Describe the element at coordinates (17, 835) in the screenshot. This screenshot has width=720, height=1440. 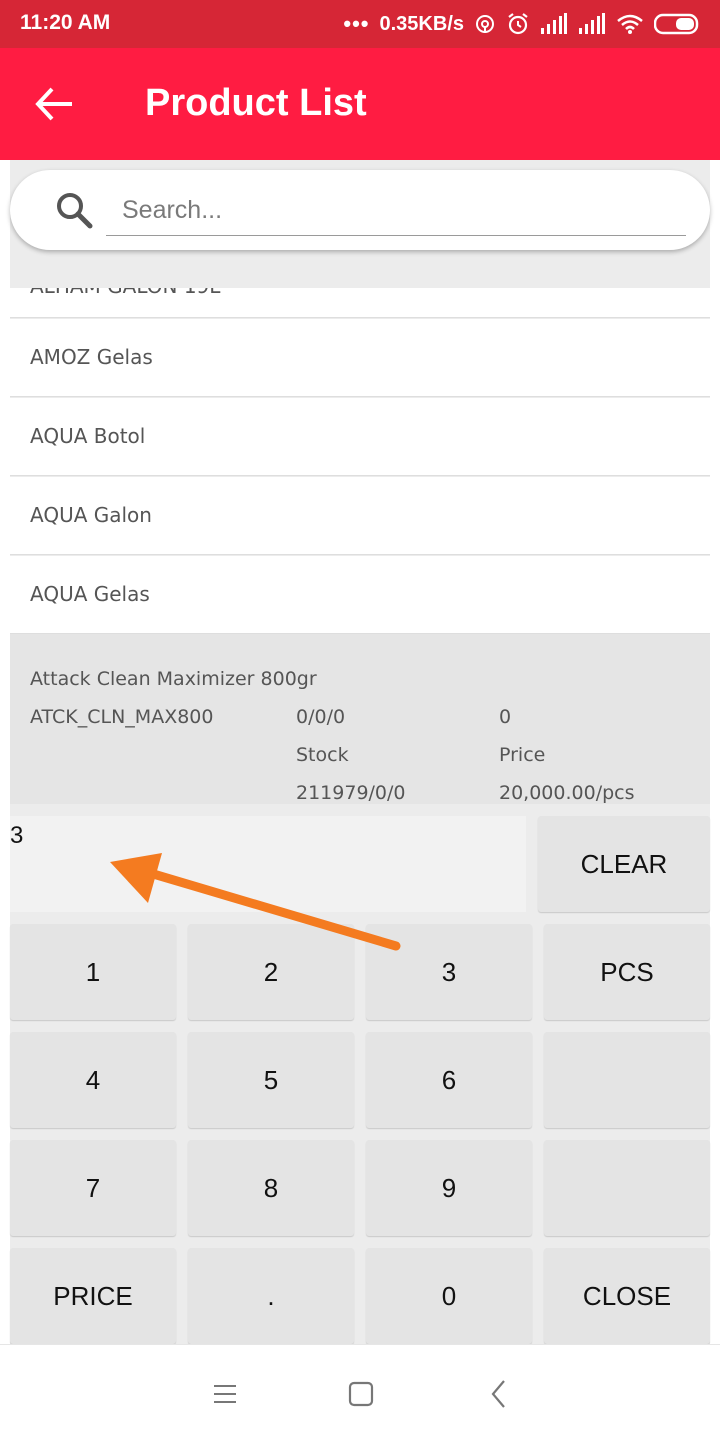
I see `quantity-value: 3` at that location.